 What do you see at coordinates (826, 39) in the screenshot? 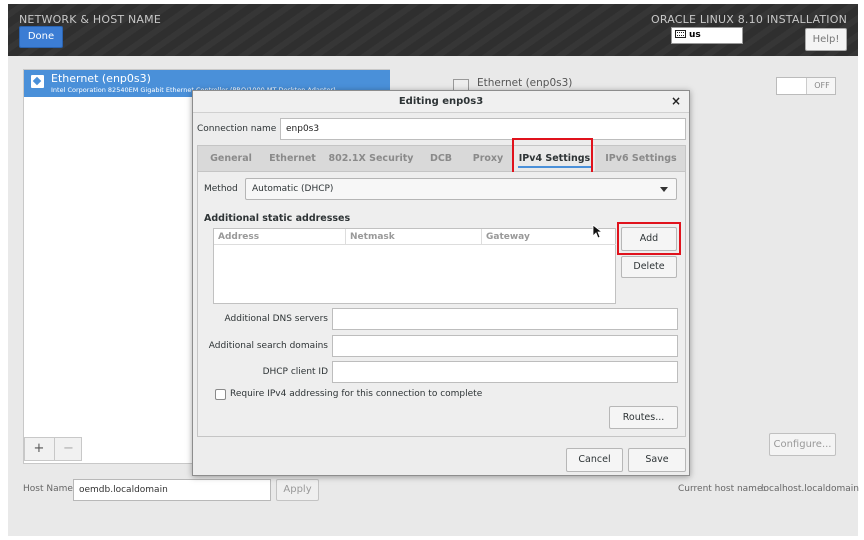
I see `help-button: Help!` at bounding box center [826, 39].